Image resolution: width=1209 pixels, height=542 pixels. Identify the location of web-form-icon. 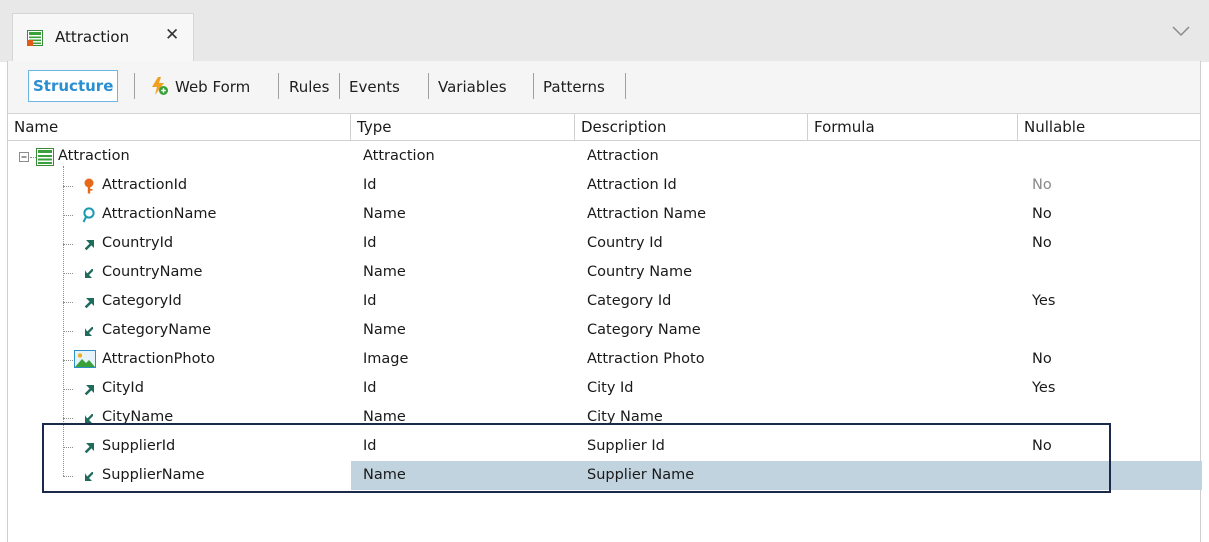
(160, 86).